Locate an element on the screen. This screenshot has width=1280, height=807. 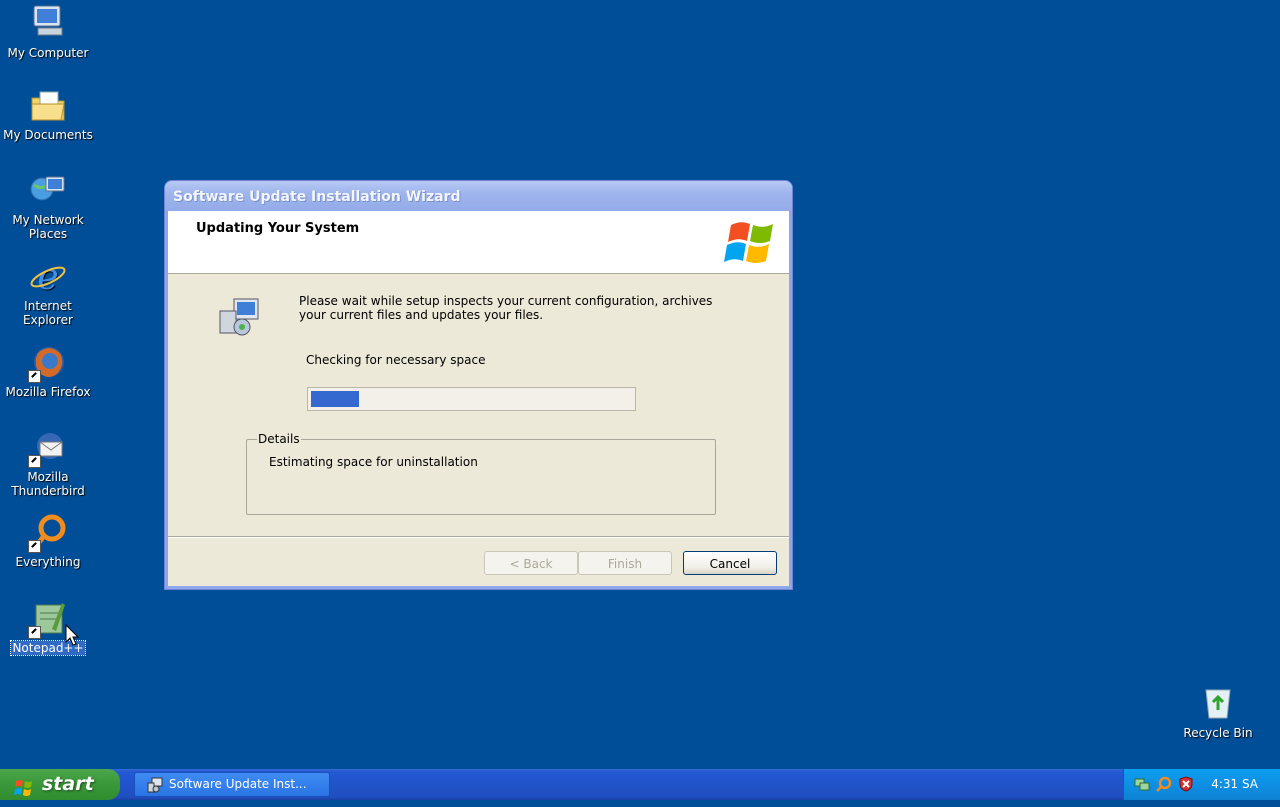
everything-icon is located at coordinates (48, 533).